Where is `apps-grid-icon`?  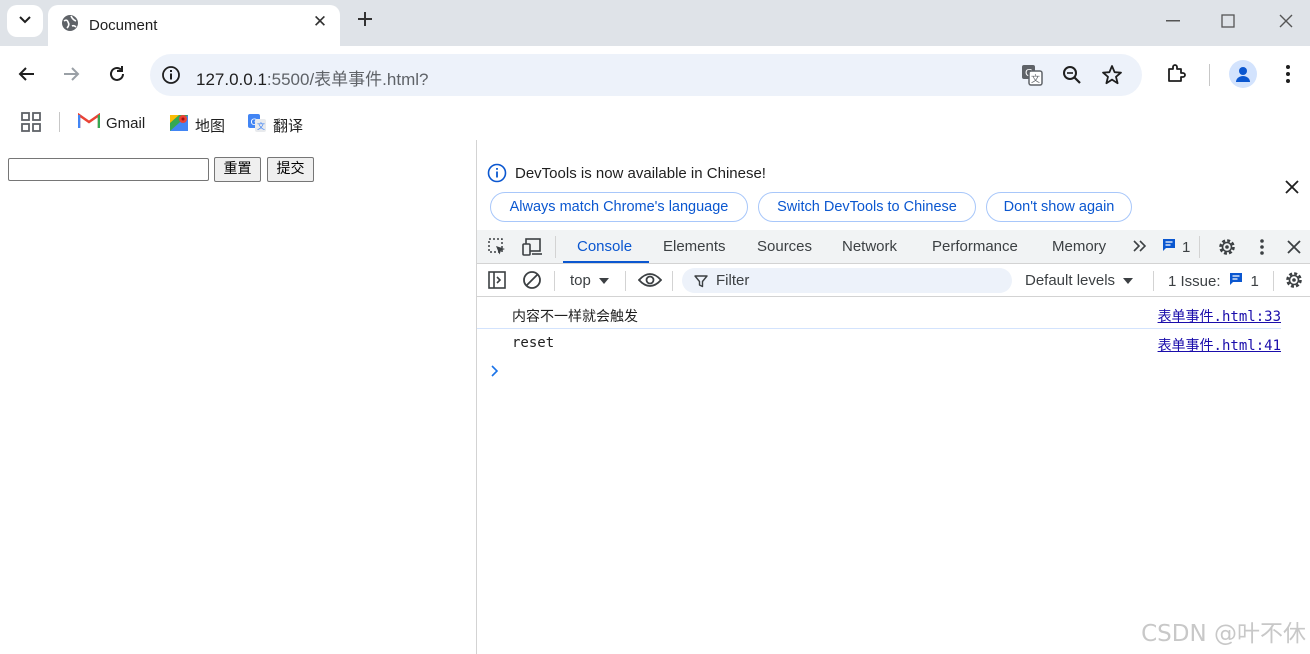 apps-grid-icon is located at coordinates (31, 122).